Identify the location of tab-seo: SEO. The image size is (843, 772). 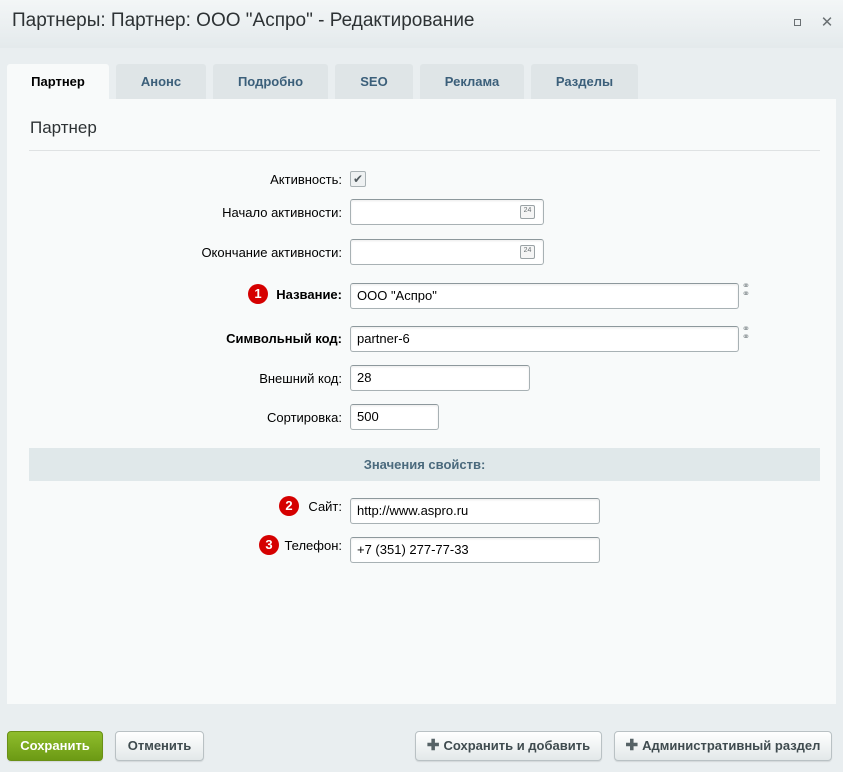
(374, 81).